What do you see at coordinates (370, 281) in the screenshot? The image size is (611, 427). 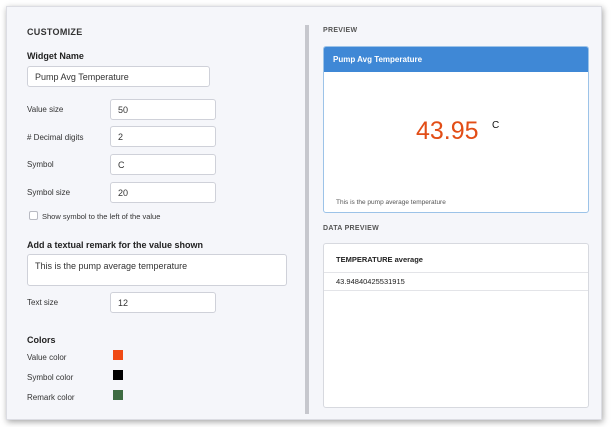 I see `table-cell: 43.94840425531915` at bounding box center [370, 281].